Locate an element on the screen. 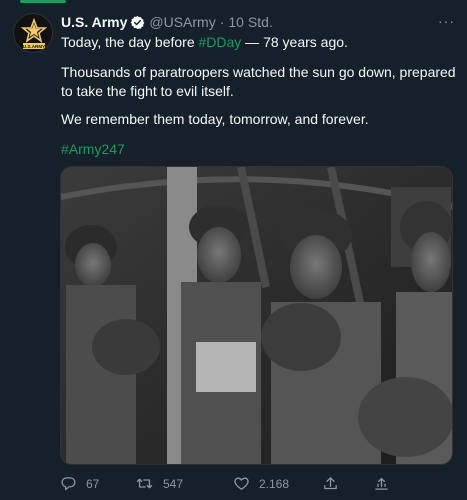 This screenshot has width=467, height=500. reply-icon is located at coordinates (68, 483).